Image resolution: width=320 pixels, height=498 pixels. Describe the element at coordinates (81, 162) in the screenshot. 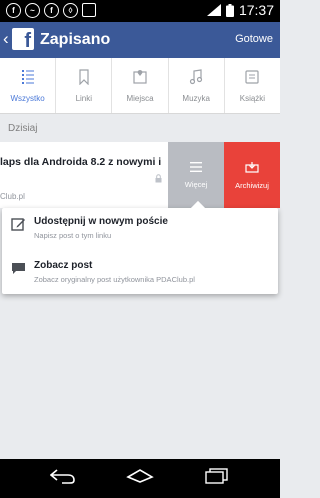

I see `saved-item-title: laps dla Androida 8.2 z nowymi i` at that location.